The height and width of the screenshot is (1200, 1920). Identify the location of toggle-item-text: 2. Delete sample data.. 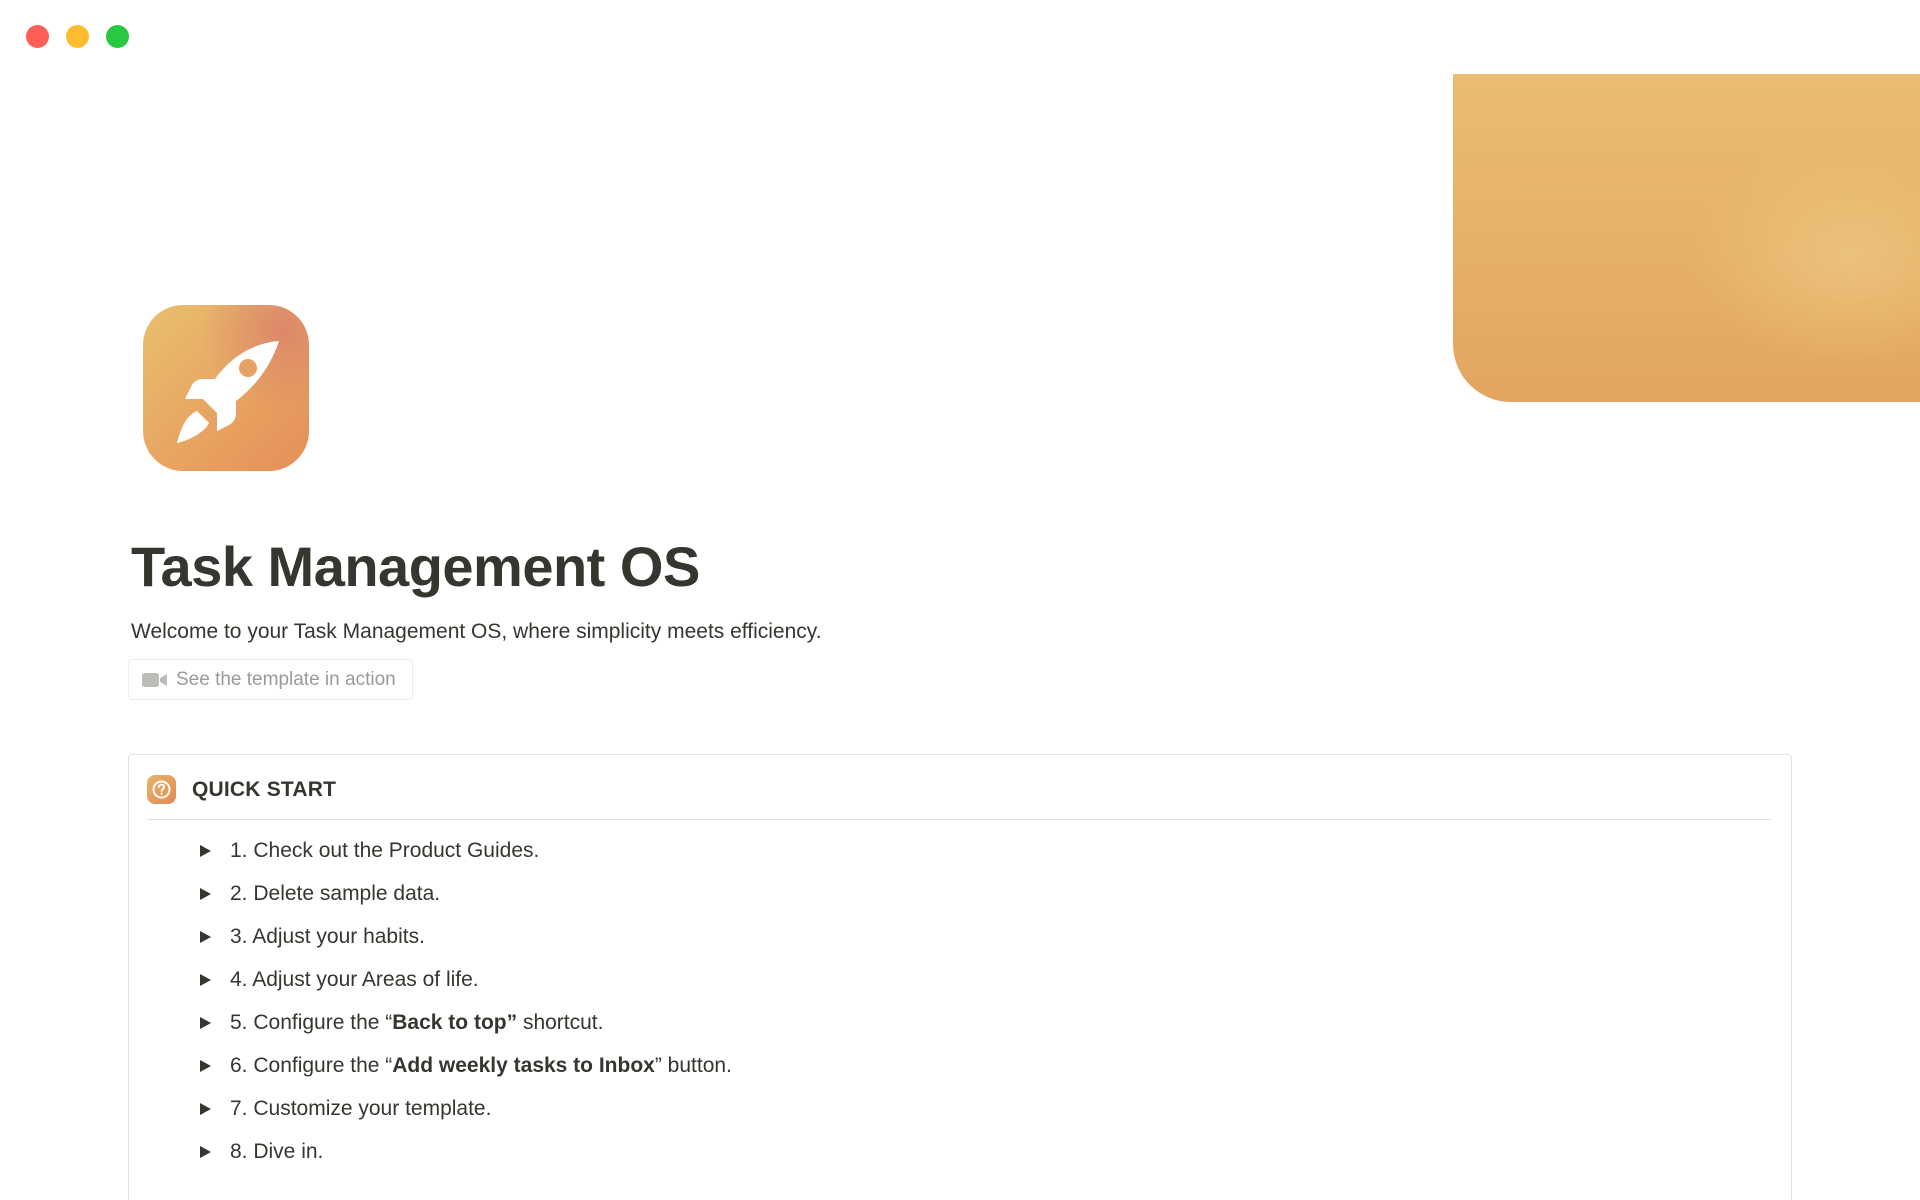
(335, 893).